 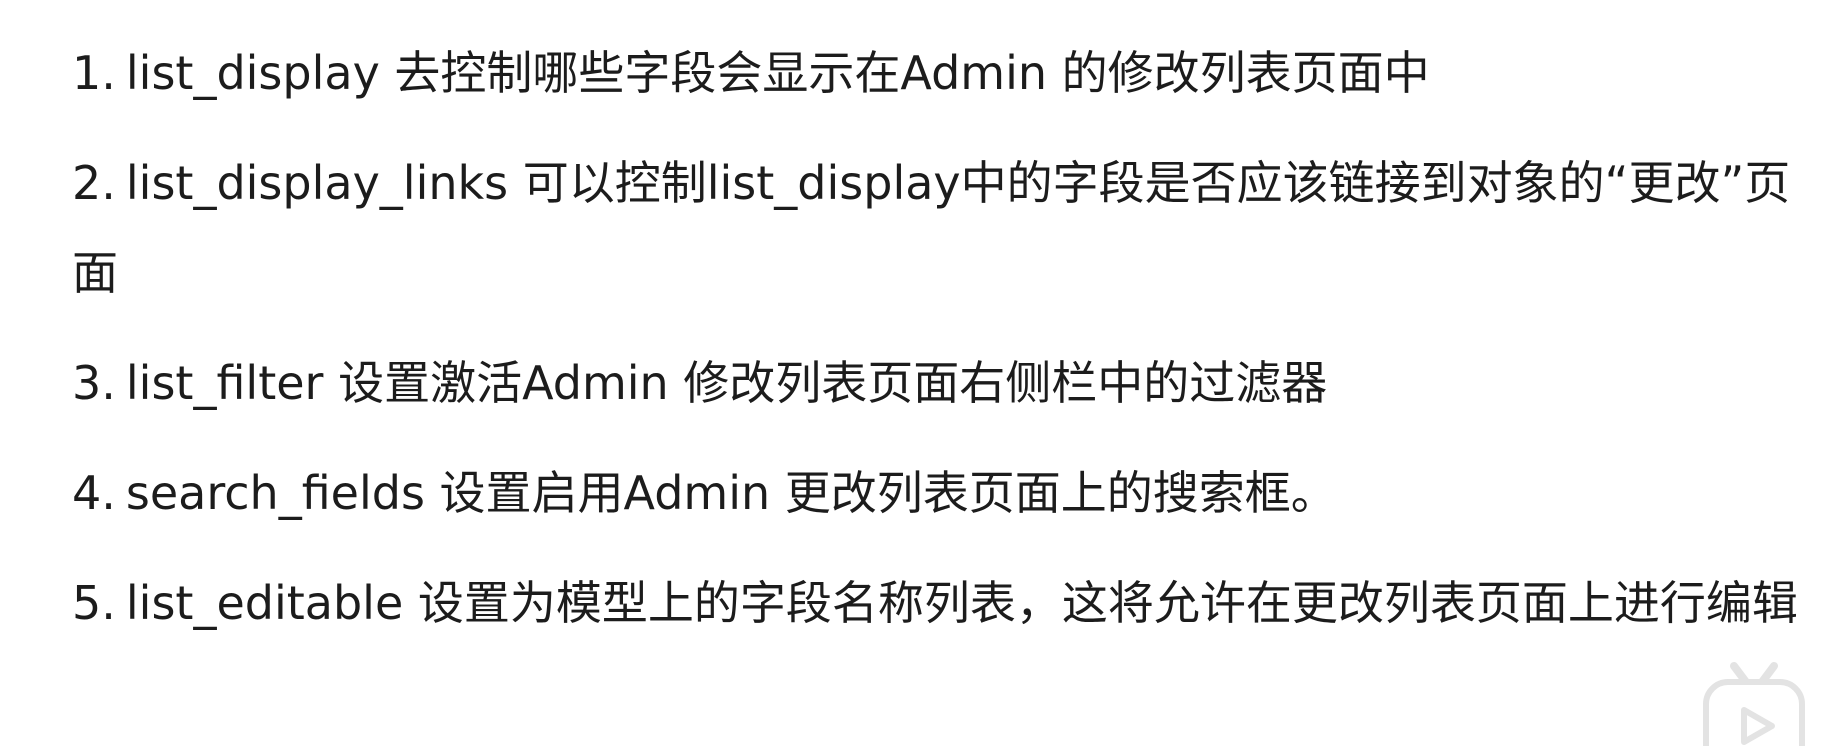 What do you see at coordinates (731, 493) in the screenshot?
I see `item-text: search_fields 设置启用Admin 更改列表页面上的搜索框。` at bounding box center [731, 493].